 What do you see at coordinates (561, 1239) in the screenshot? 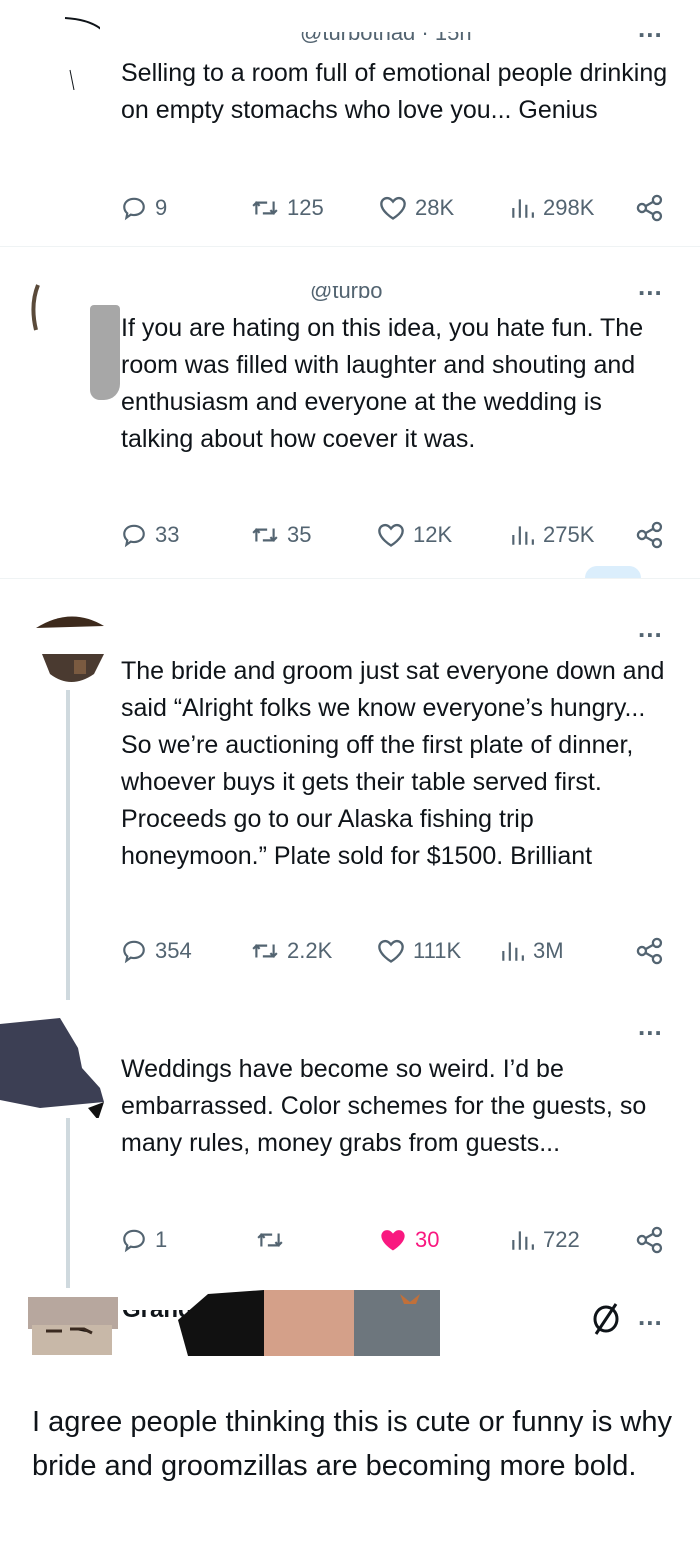
I see `views-count: 722` at bounding box center [561, 1239].